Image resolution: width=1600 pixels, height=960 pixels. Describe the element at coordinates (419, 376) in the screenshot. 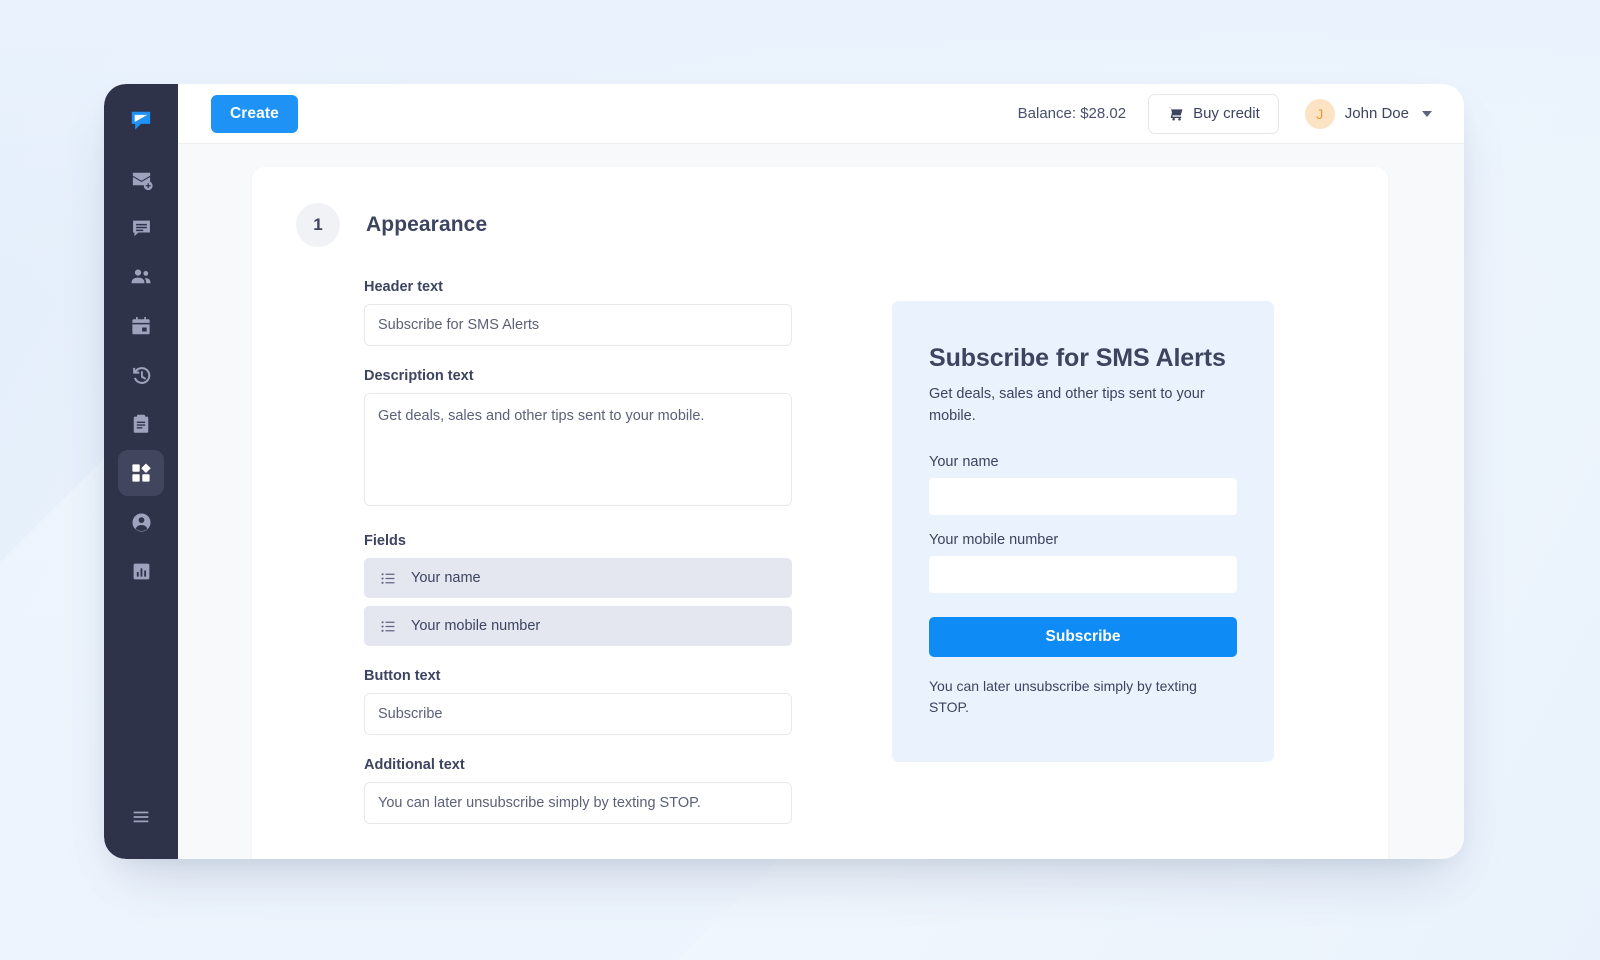

I see `description-text-label: Description text` at that location.